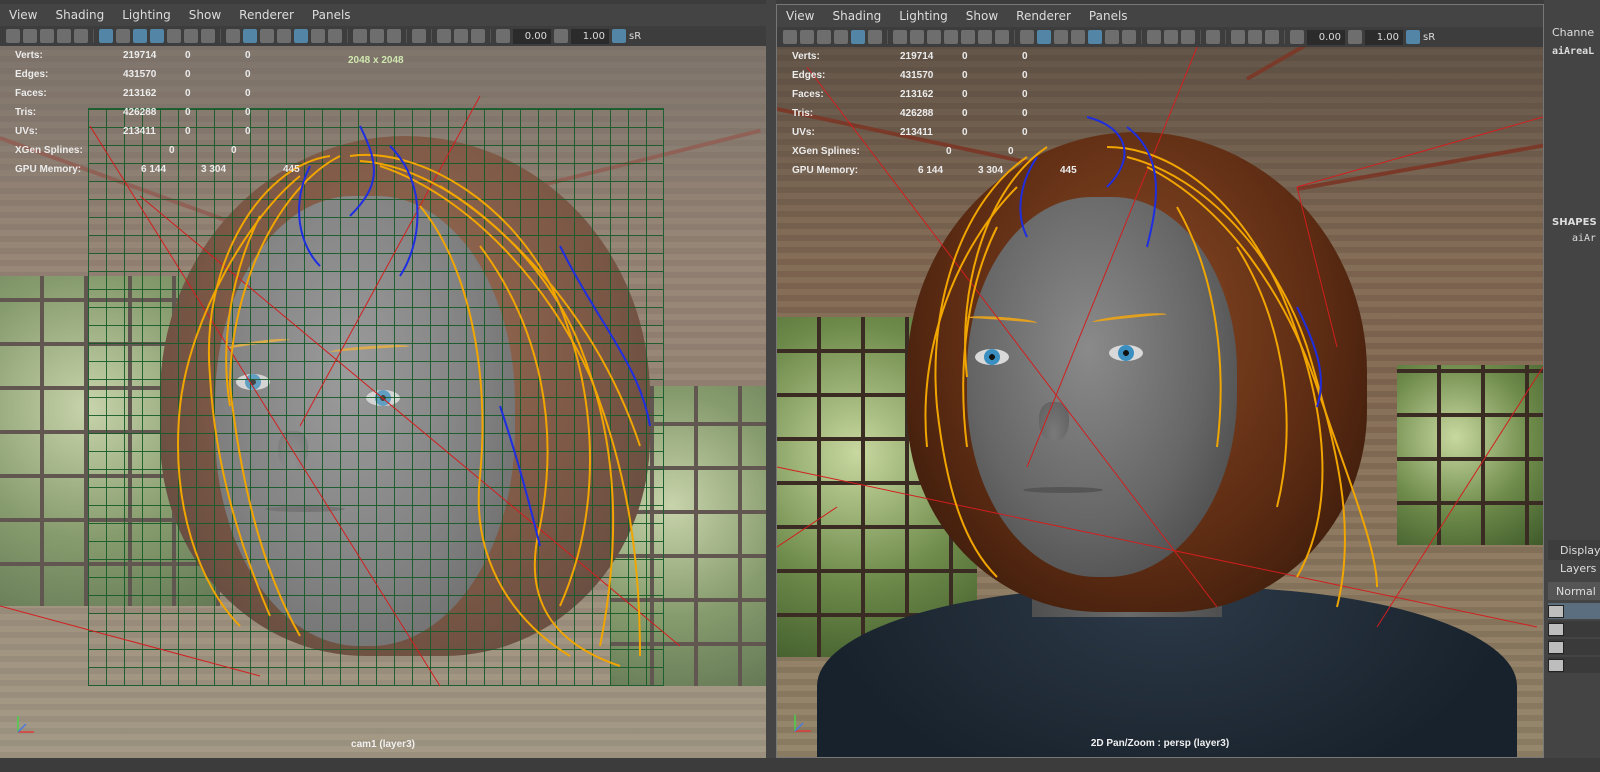 The width and height of the screenshot is (1600, 772). Describe the element at coordinates (1573, 32) in the screenshot. I see `channel-box-title: Channe` at that location.